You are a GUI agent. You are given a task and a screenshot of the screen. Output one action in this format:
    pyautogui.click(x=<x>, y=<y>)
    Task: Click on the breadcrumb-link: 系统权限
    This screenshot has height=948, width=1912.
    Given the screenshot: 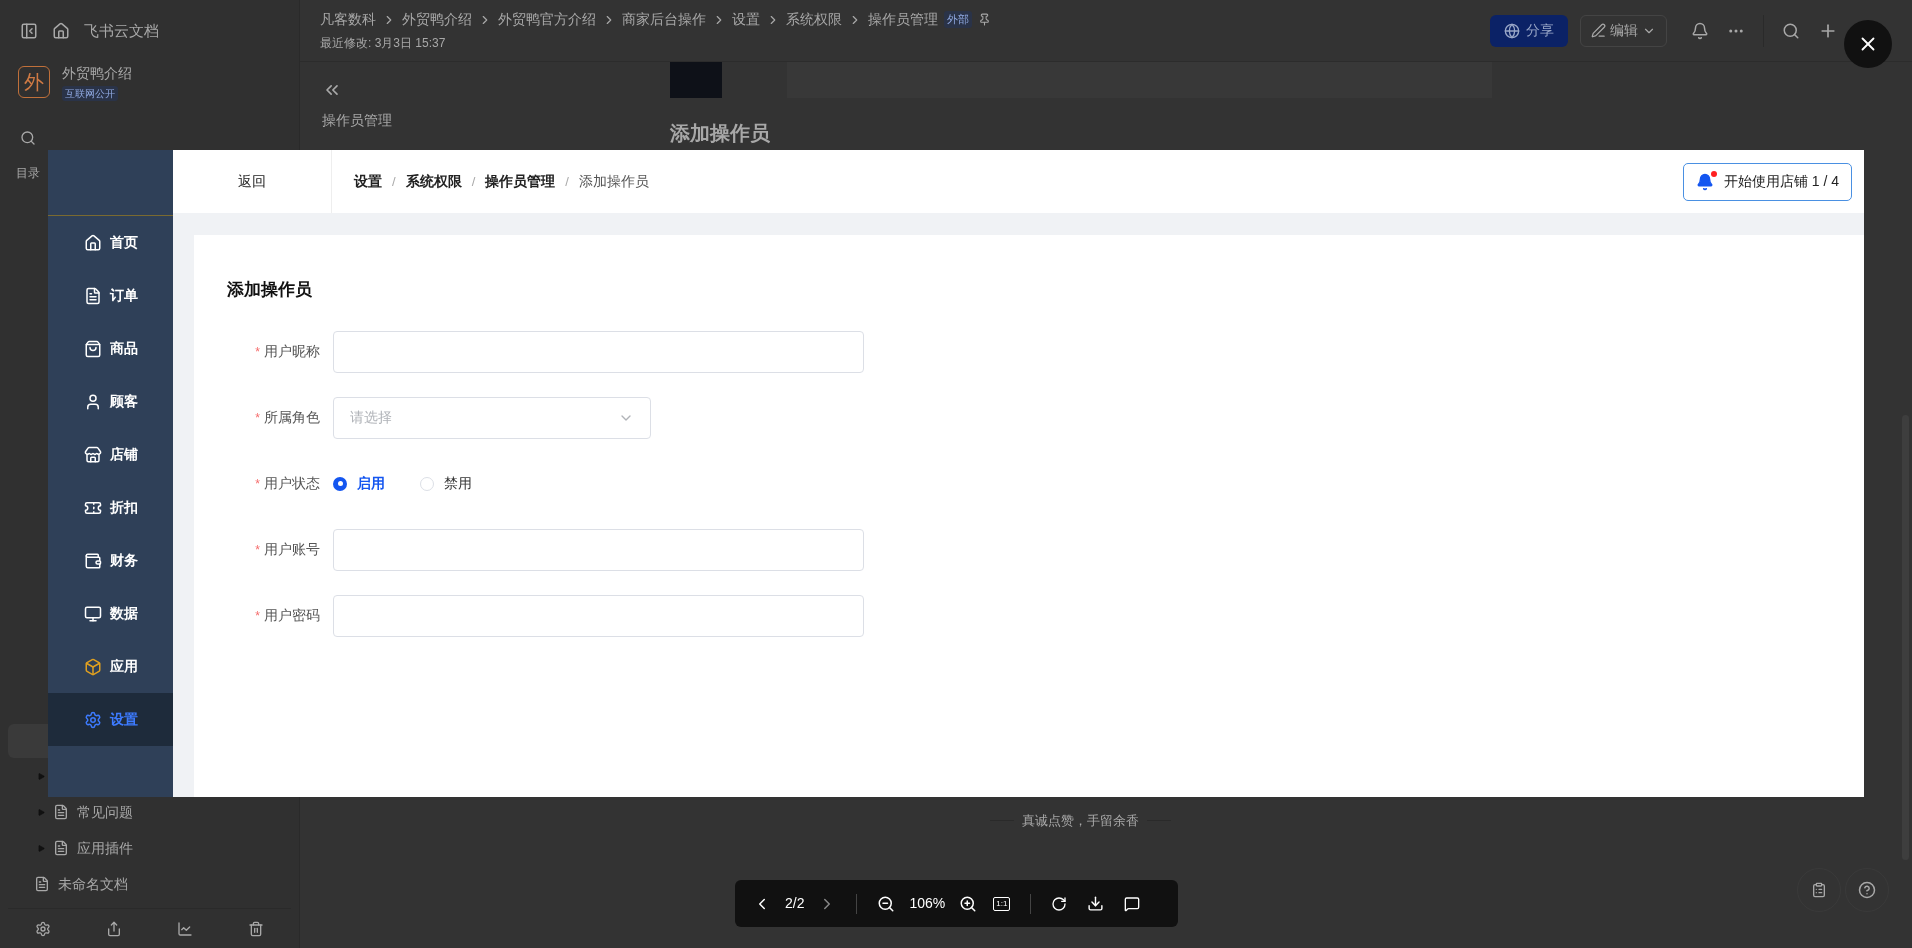 What is the action you would take?
    pyautogui.click(x=814, y=19)
    